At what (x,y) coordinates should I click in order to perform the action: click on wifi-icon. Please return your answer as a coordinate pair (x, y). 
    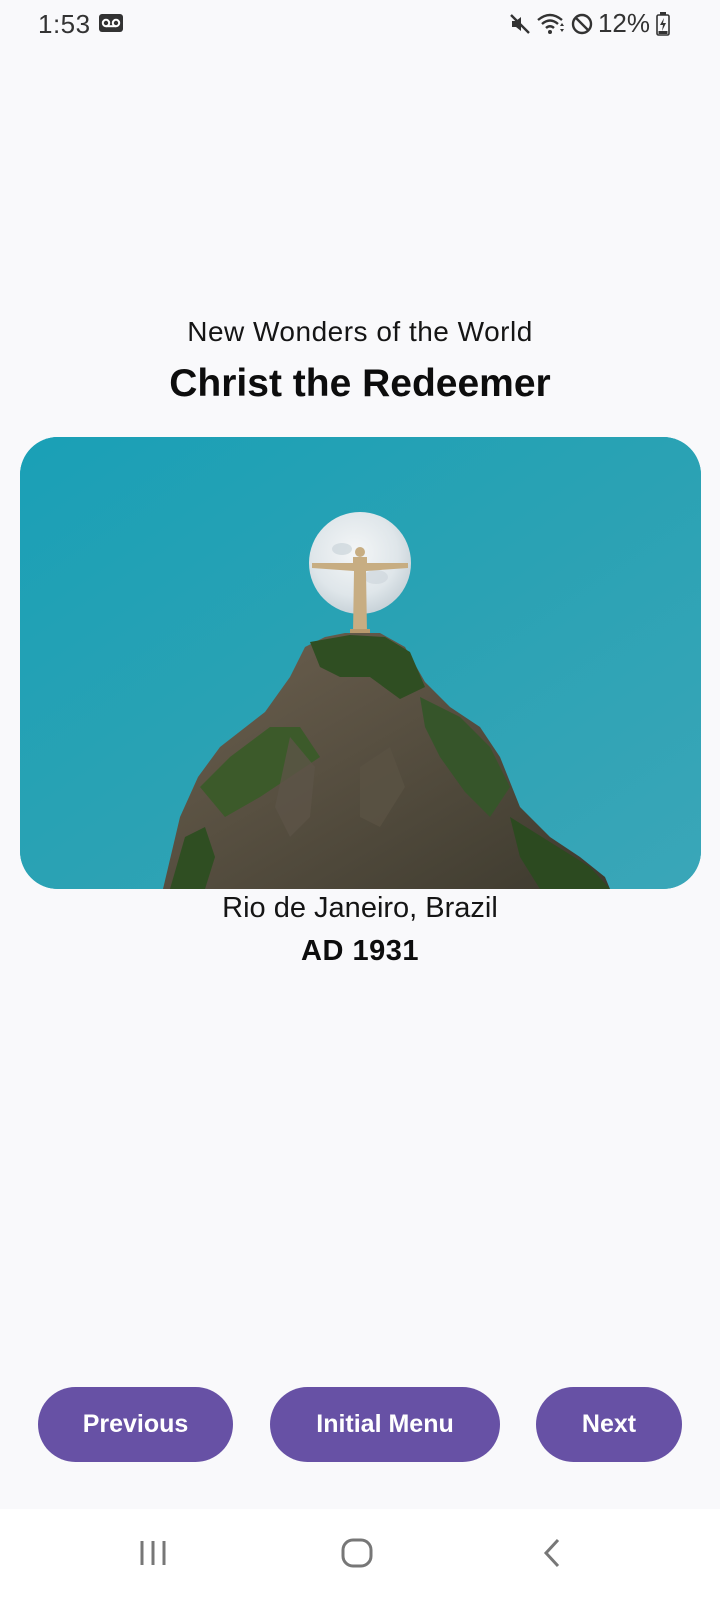
    Looking at the image, I should click on (550, 23).